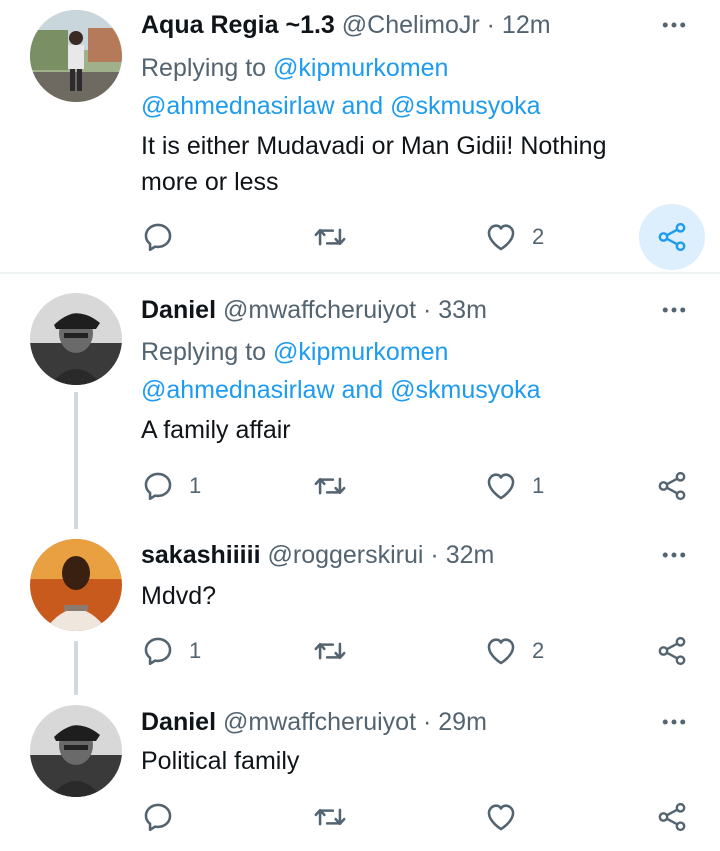 This screenshot has height=851, width=720. I want to click on tweet-text-line: A family affair, so click(216, 430).